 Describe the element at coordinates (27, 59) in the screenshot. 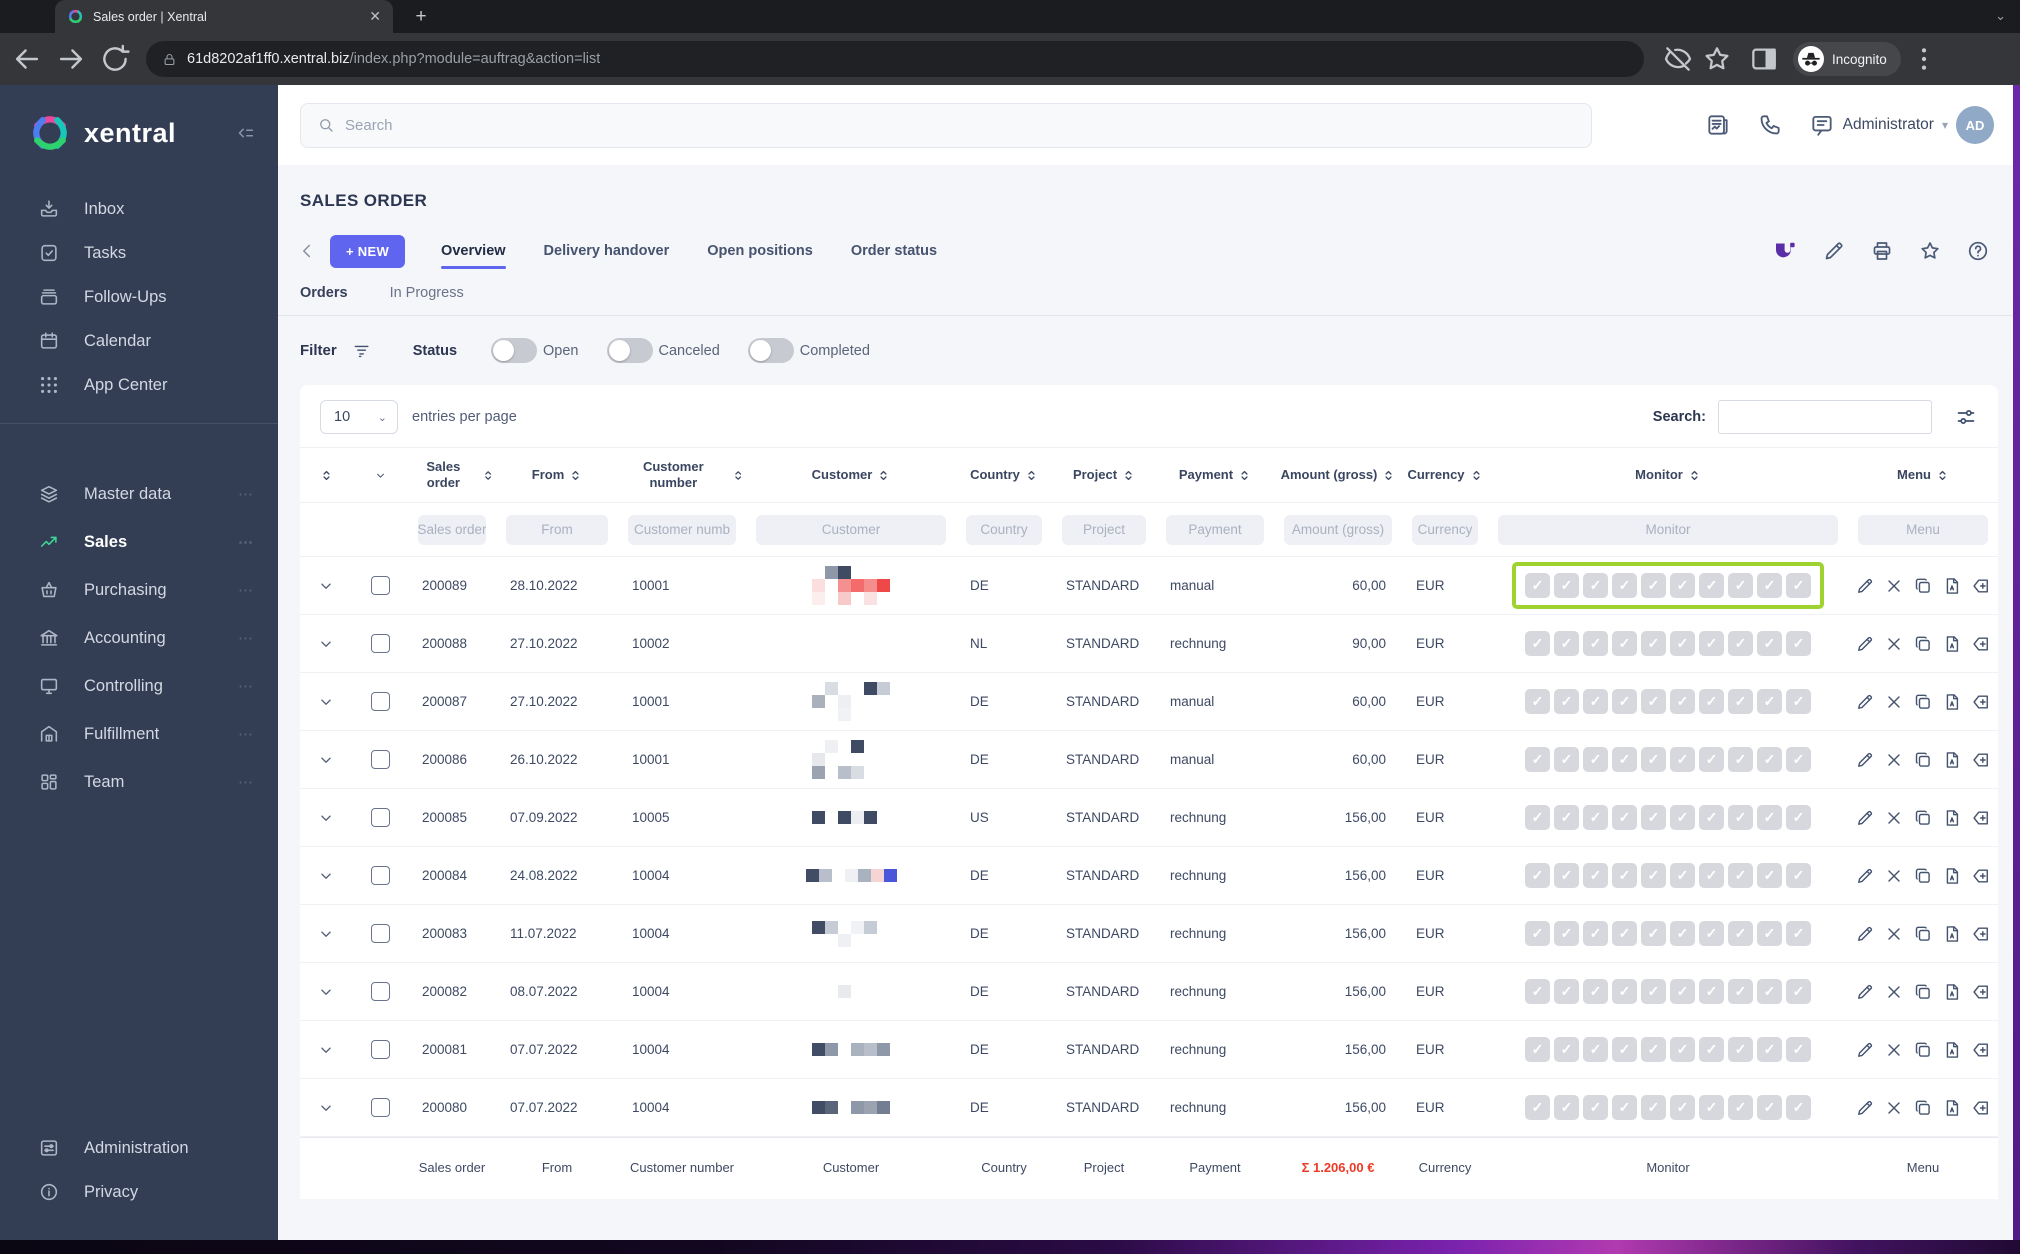

I see `back-icon` at that location.